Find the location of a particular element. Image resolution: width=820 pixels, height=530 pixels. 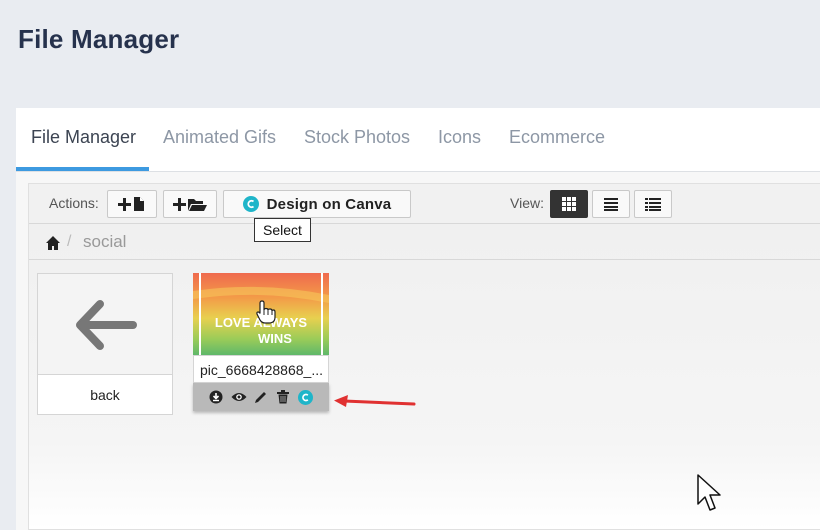

mouse-pointer-icon is located at coordinates (709, 492).